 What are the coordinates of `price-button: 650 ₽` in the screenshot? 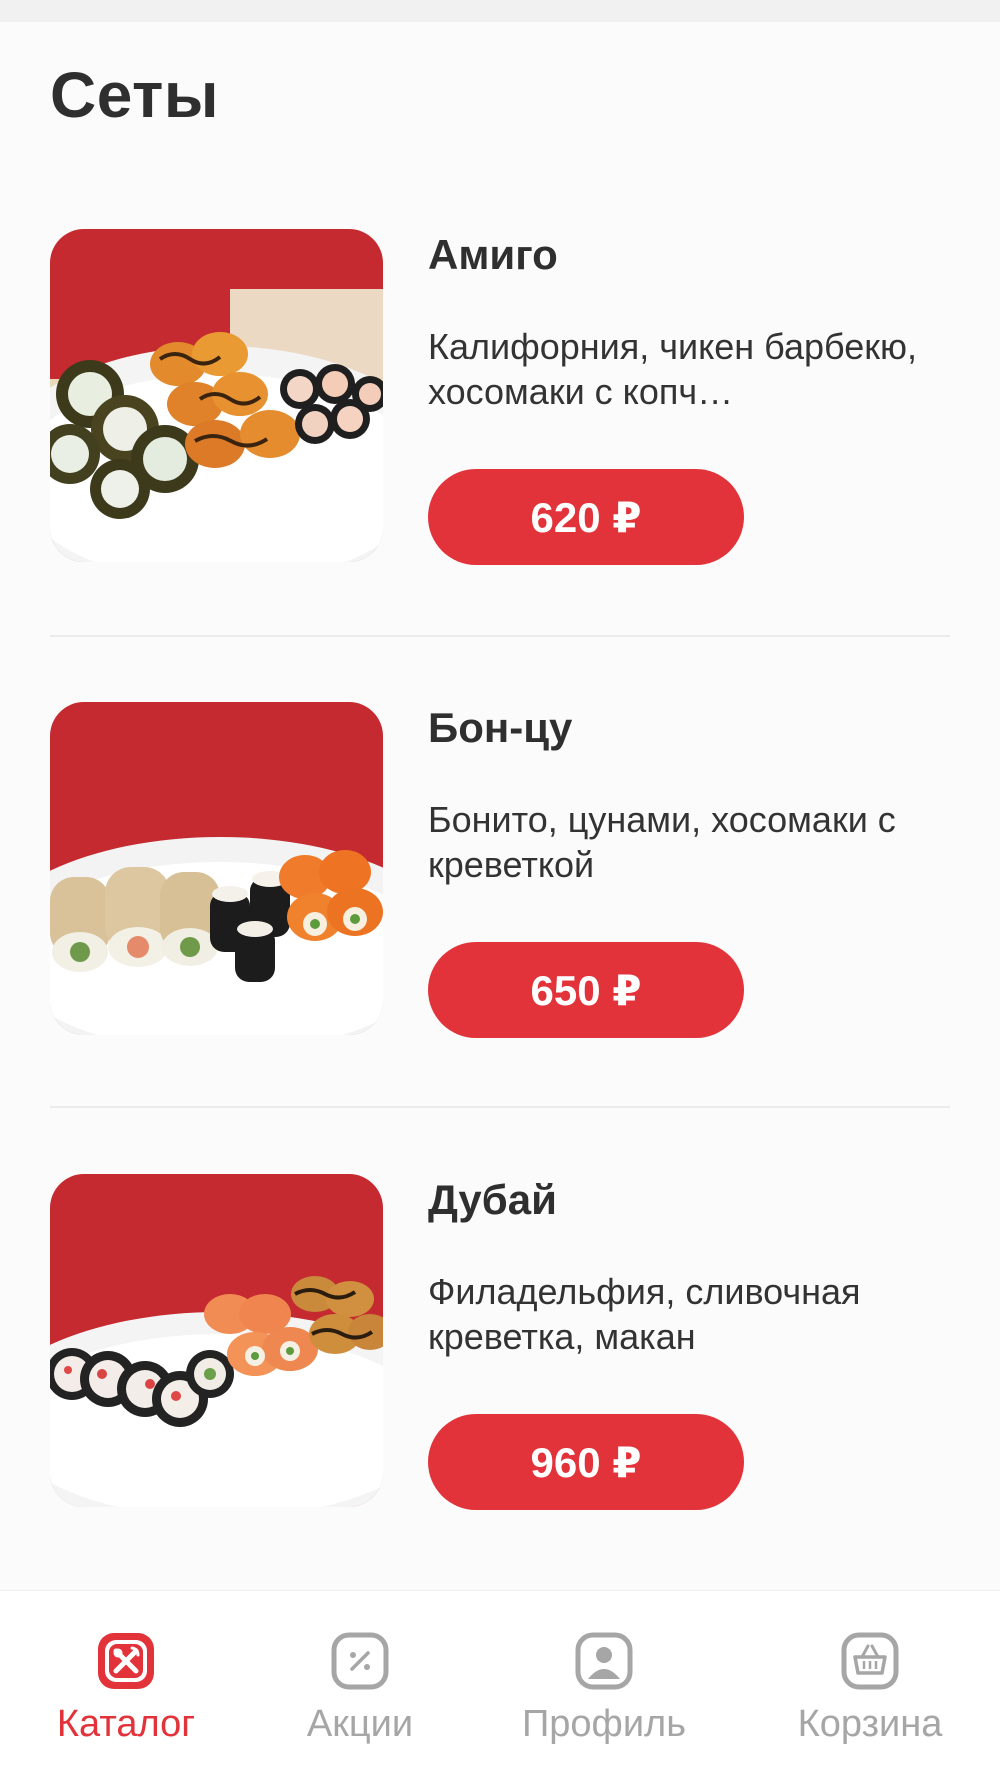 It's located at (586, 990).